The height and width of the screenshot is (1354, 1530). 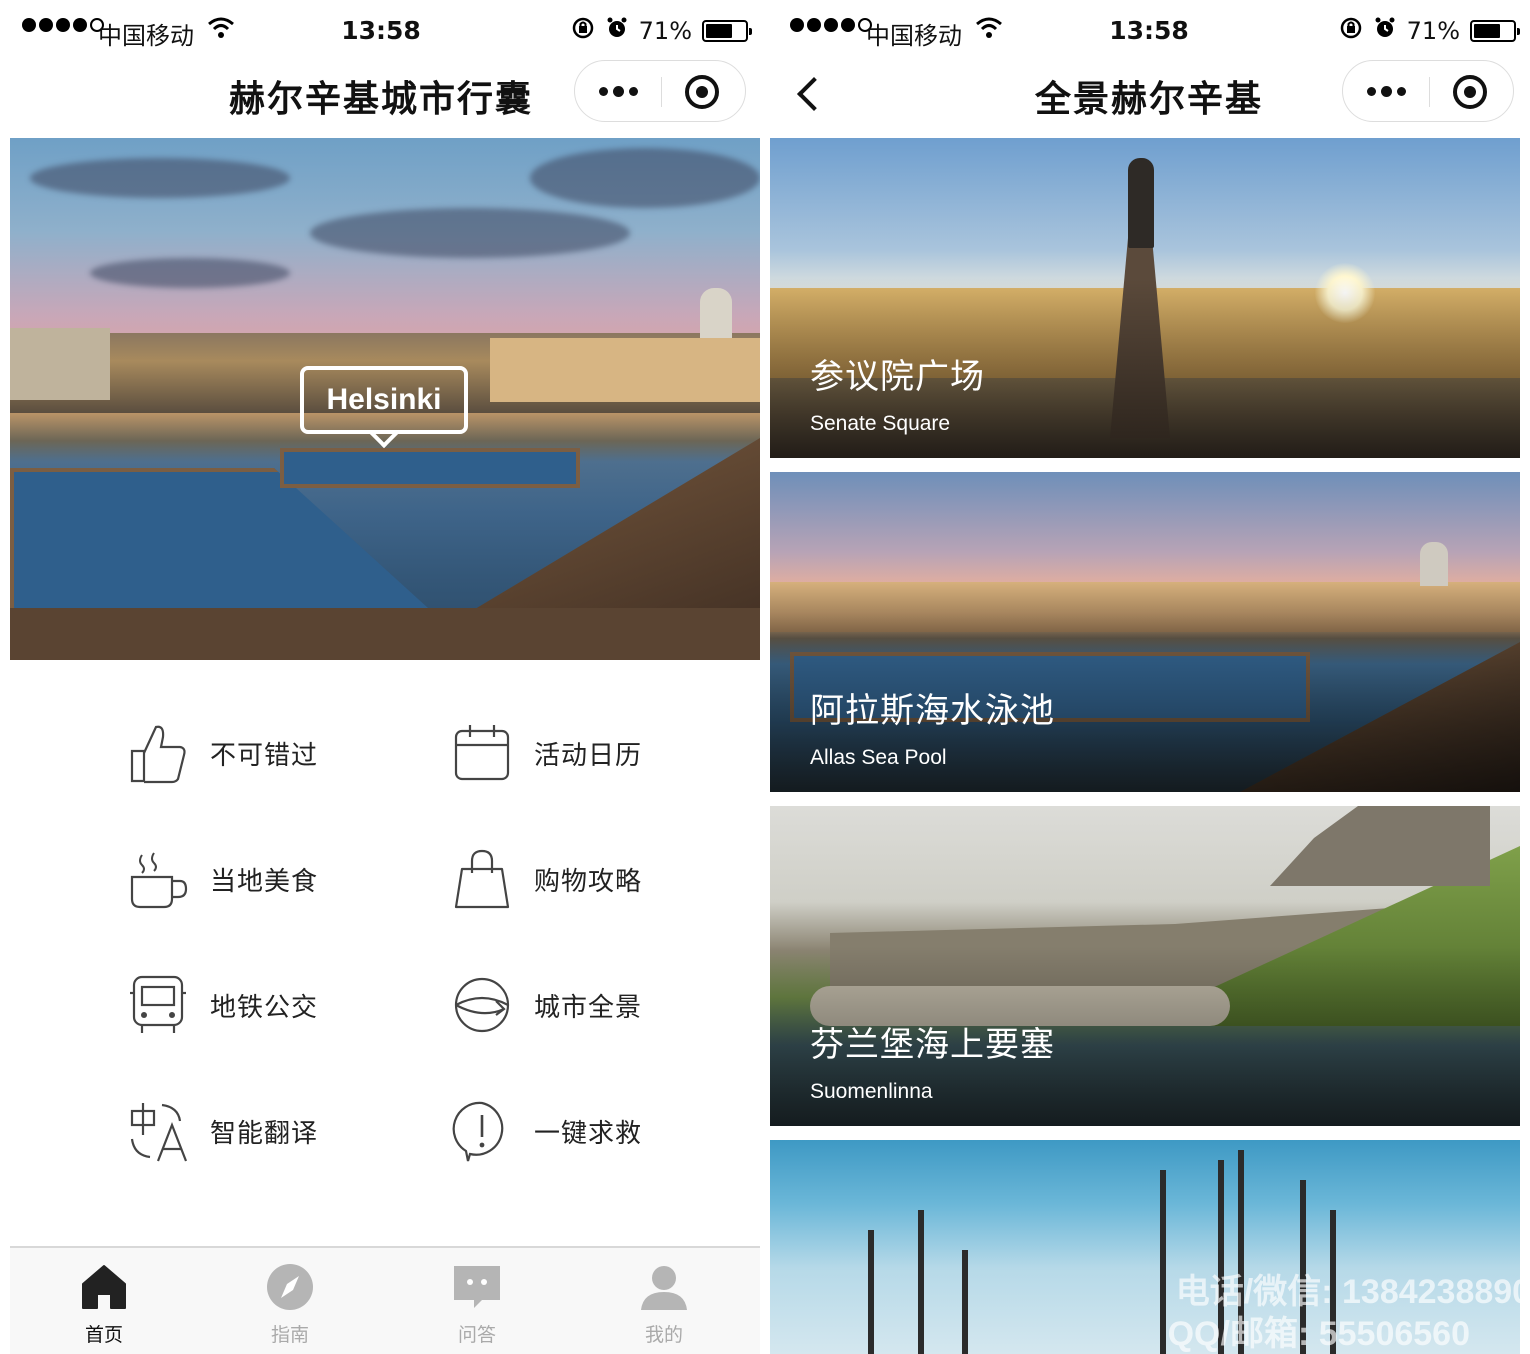 What do you see at coordinates (880, 423) in the screenshot?
I see `card-subtitle: Senate Square` at bounding box center [880, 423].